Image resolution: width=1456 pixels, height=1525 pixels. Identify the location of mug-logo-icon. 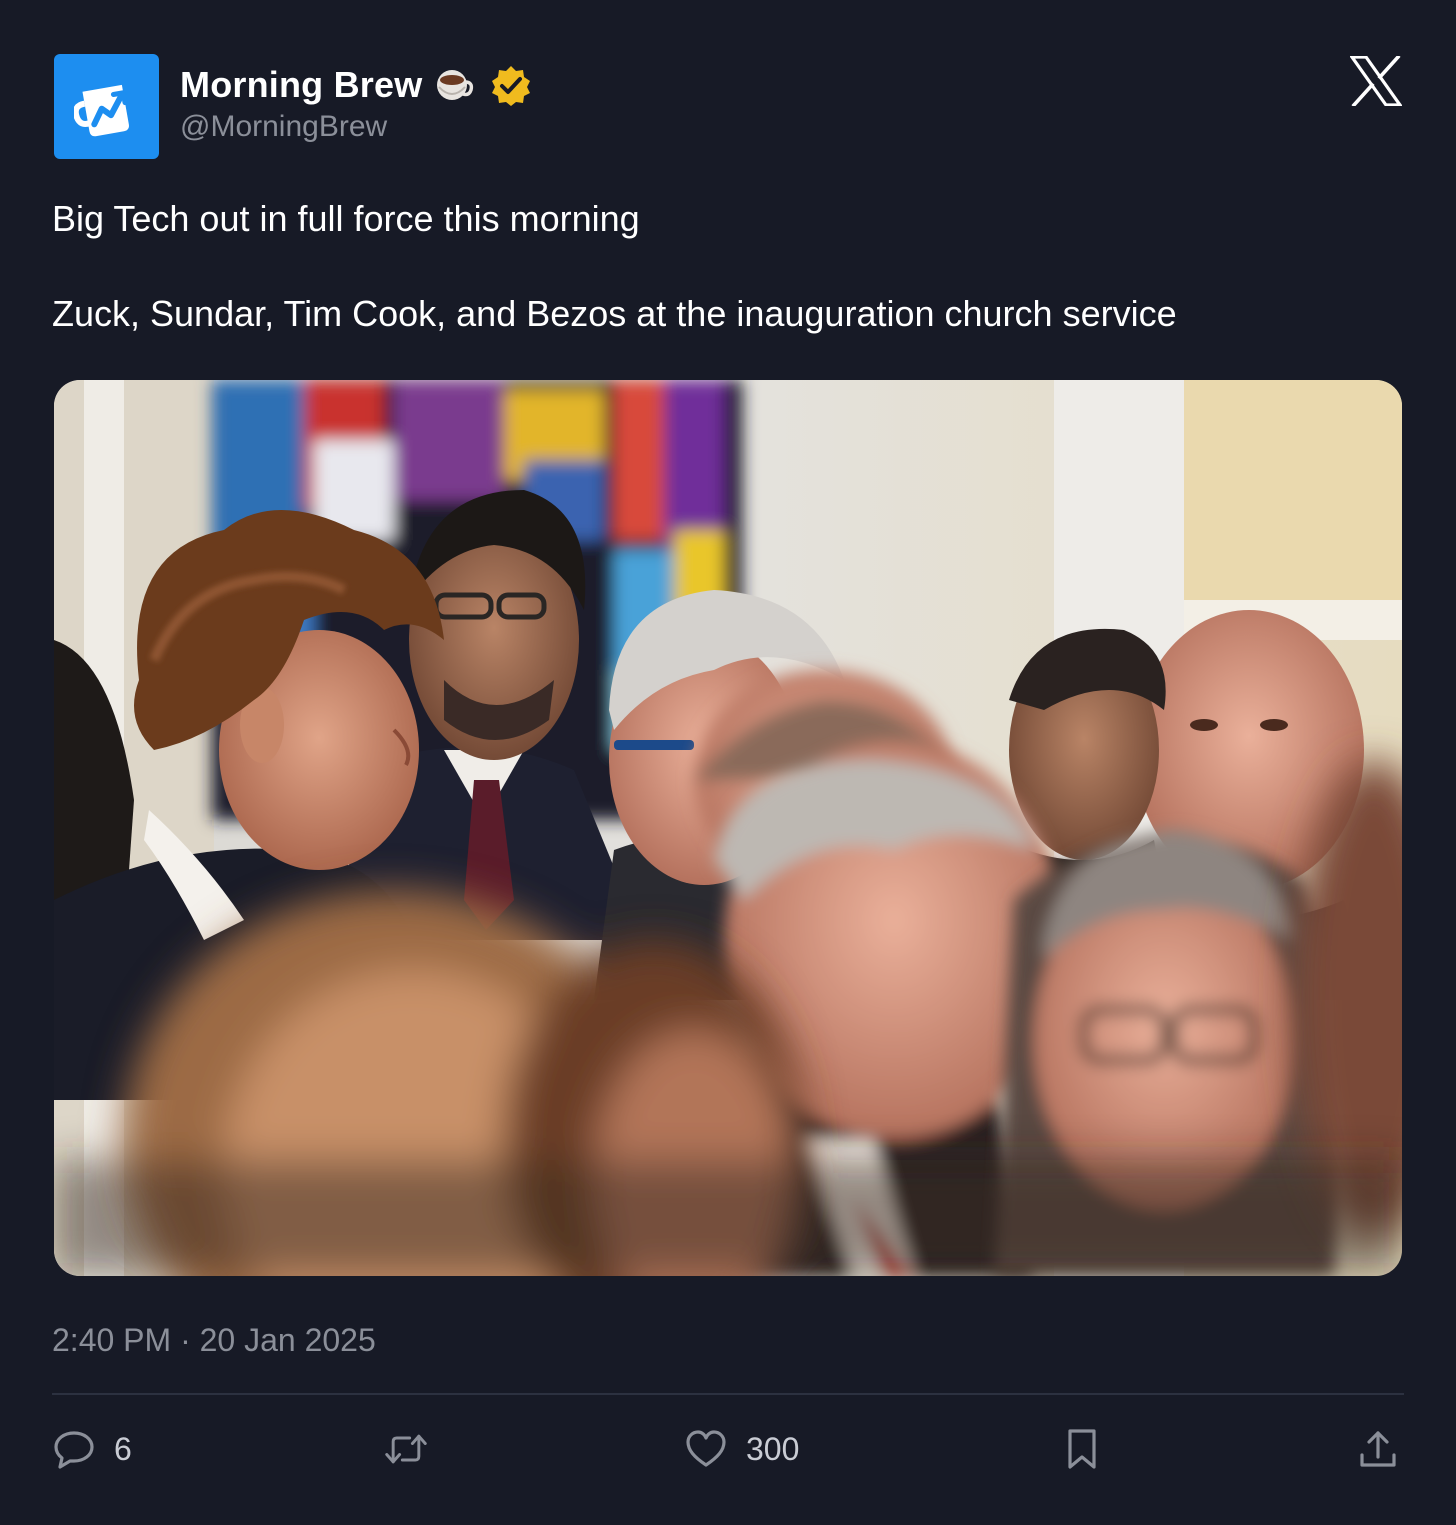
(101, 110).